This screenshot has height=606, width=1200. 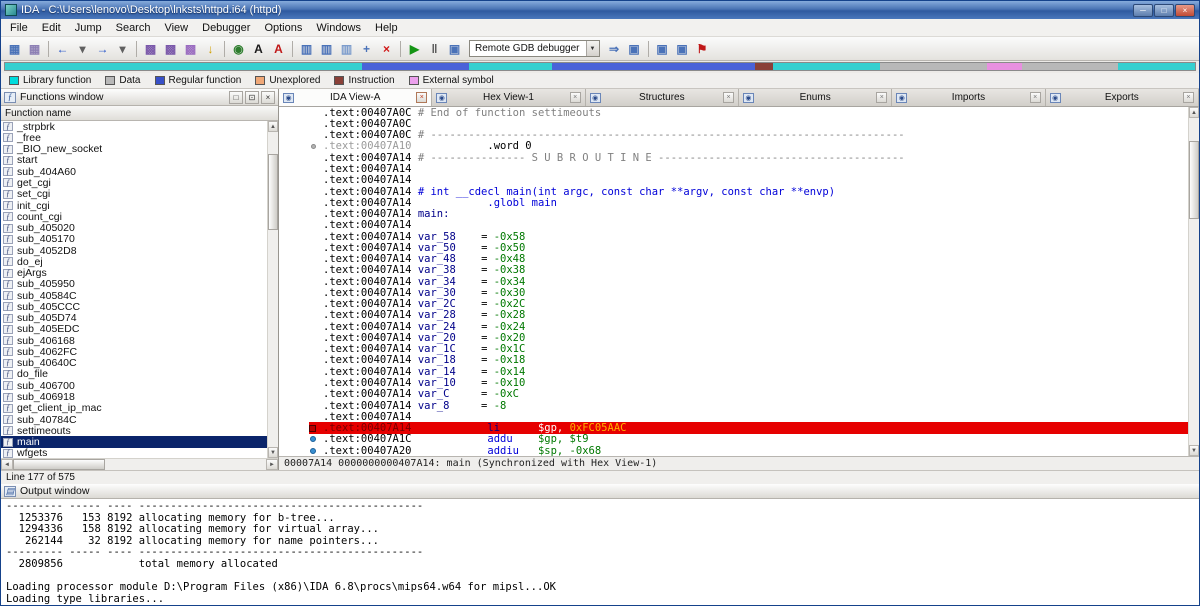 What do you see at coordinates (134, 239) in the screenshot?
I see `function-item: ƒ sub_405170` at bounding box center [134, 239].